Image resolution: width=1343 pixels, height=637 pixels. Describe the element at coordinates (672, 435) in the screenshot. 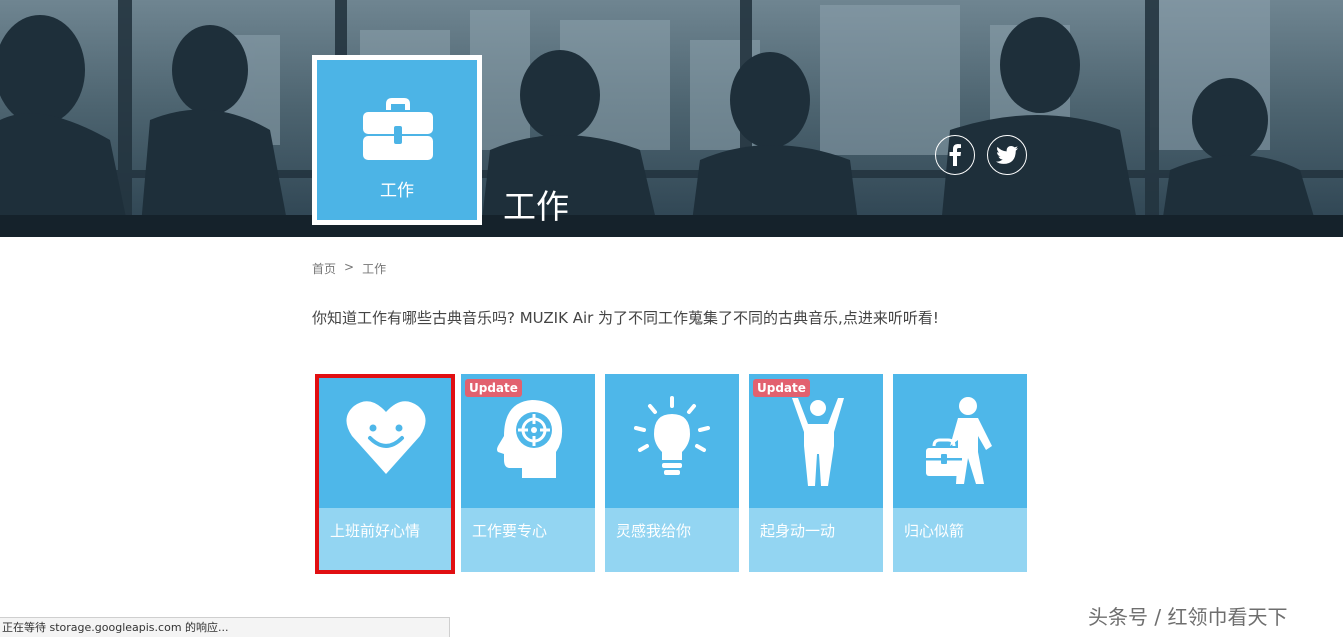

I see `lightbulb-icon` at that location.